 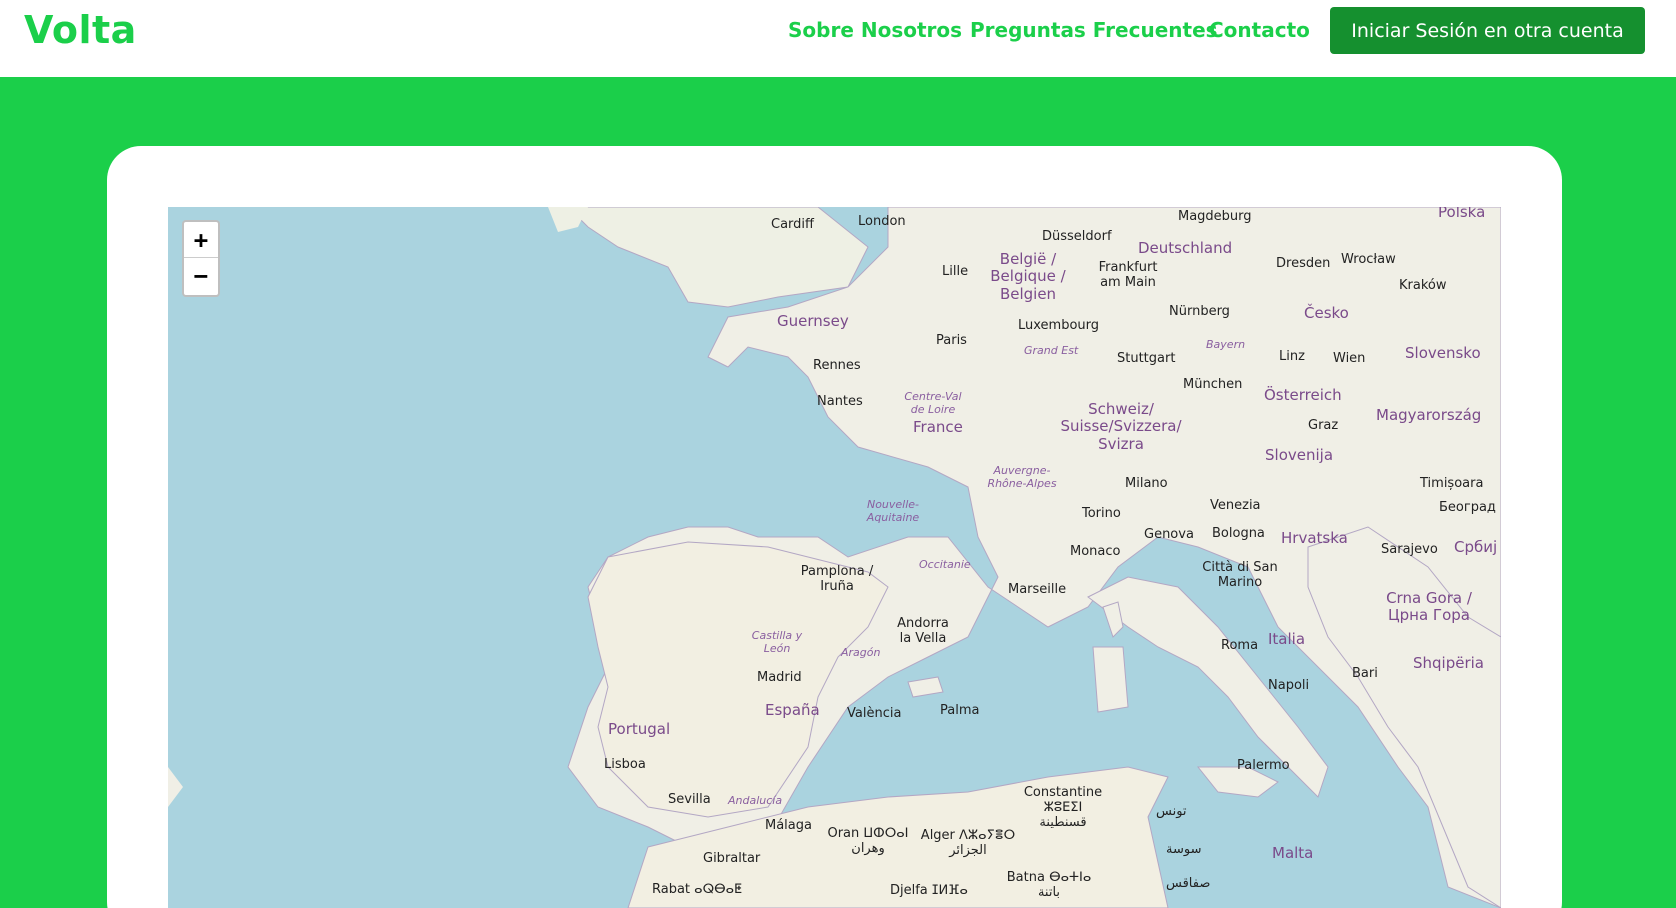 What do you see at coordinates (1022, 477) in the screenshot?
I see `map-label-auvergne: Auvergne- Rhône-Alpes` at bounding box center [1022, 477].